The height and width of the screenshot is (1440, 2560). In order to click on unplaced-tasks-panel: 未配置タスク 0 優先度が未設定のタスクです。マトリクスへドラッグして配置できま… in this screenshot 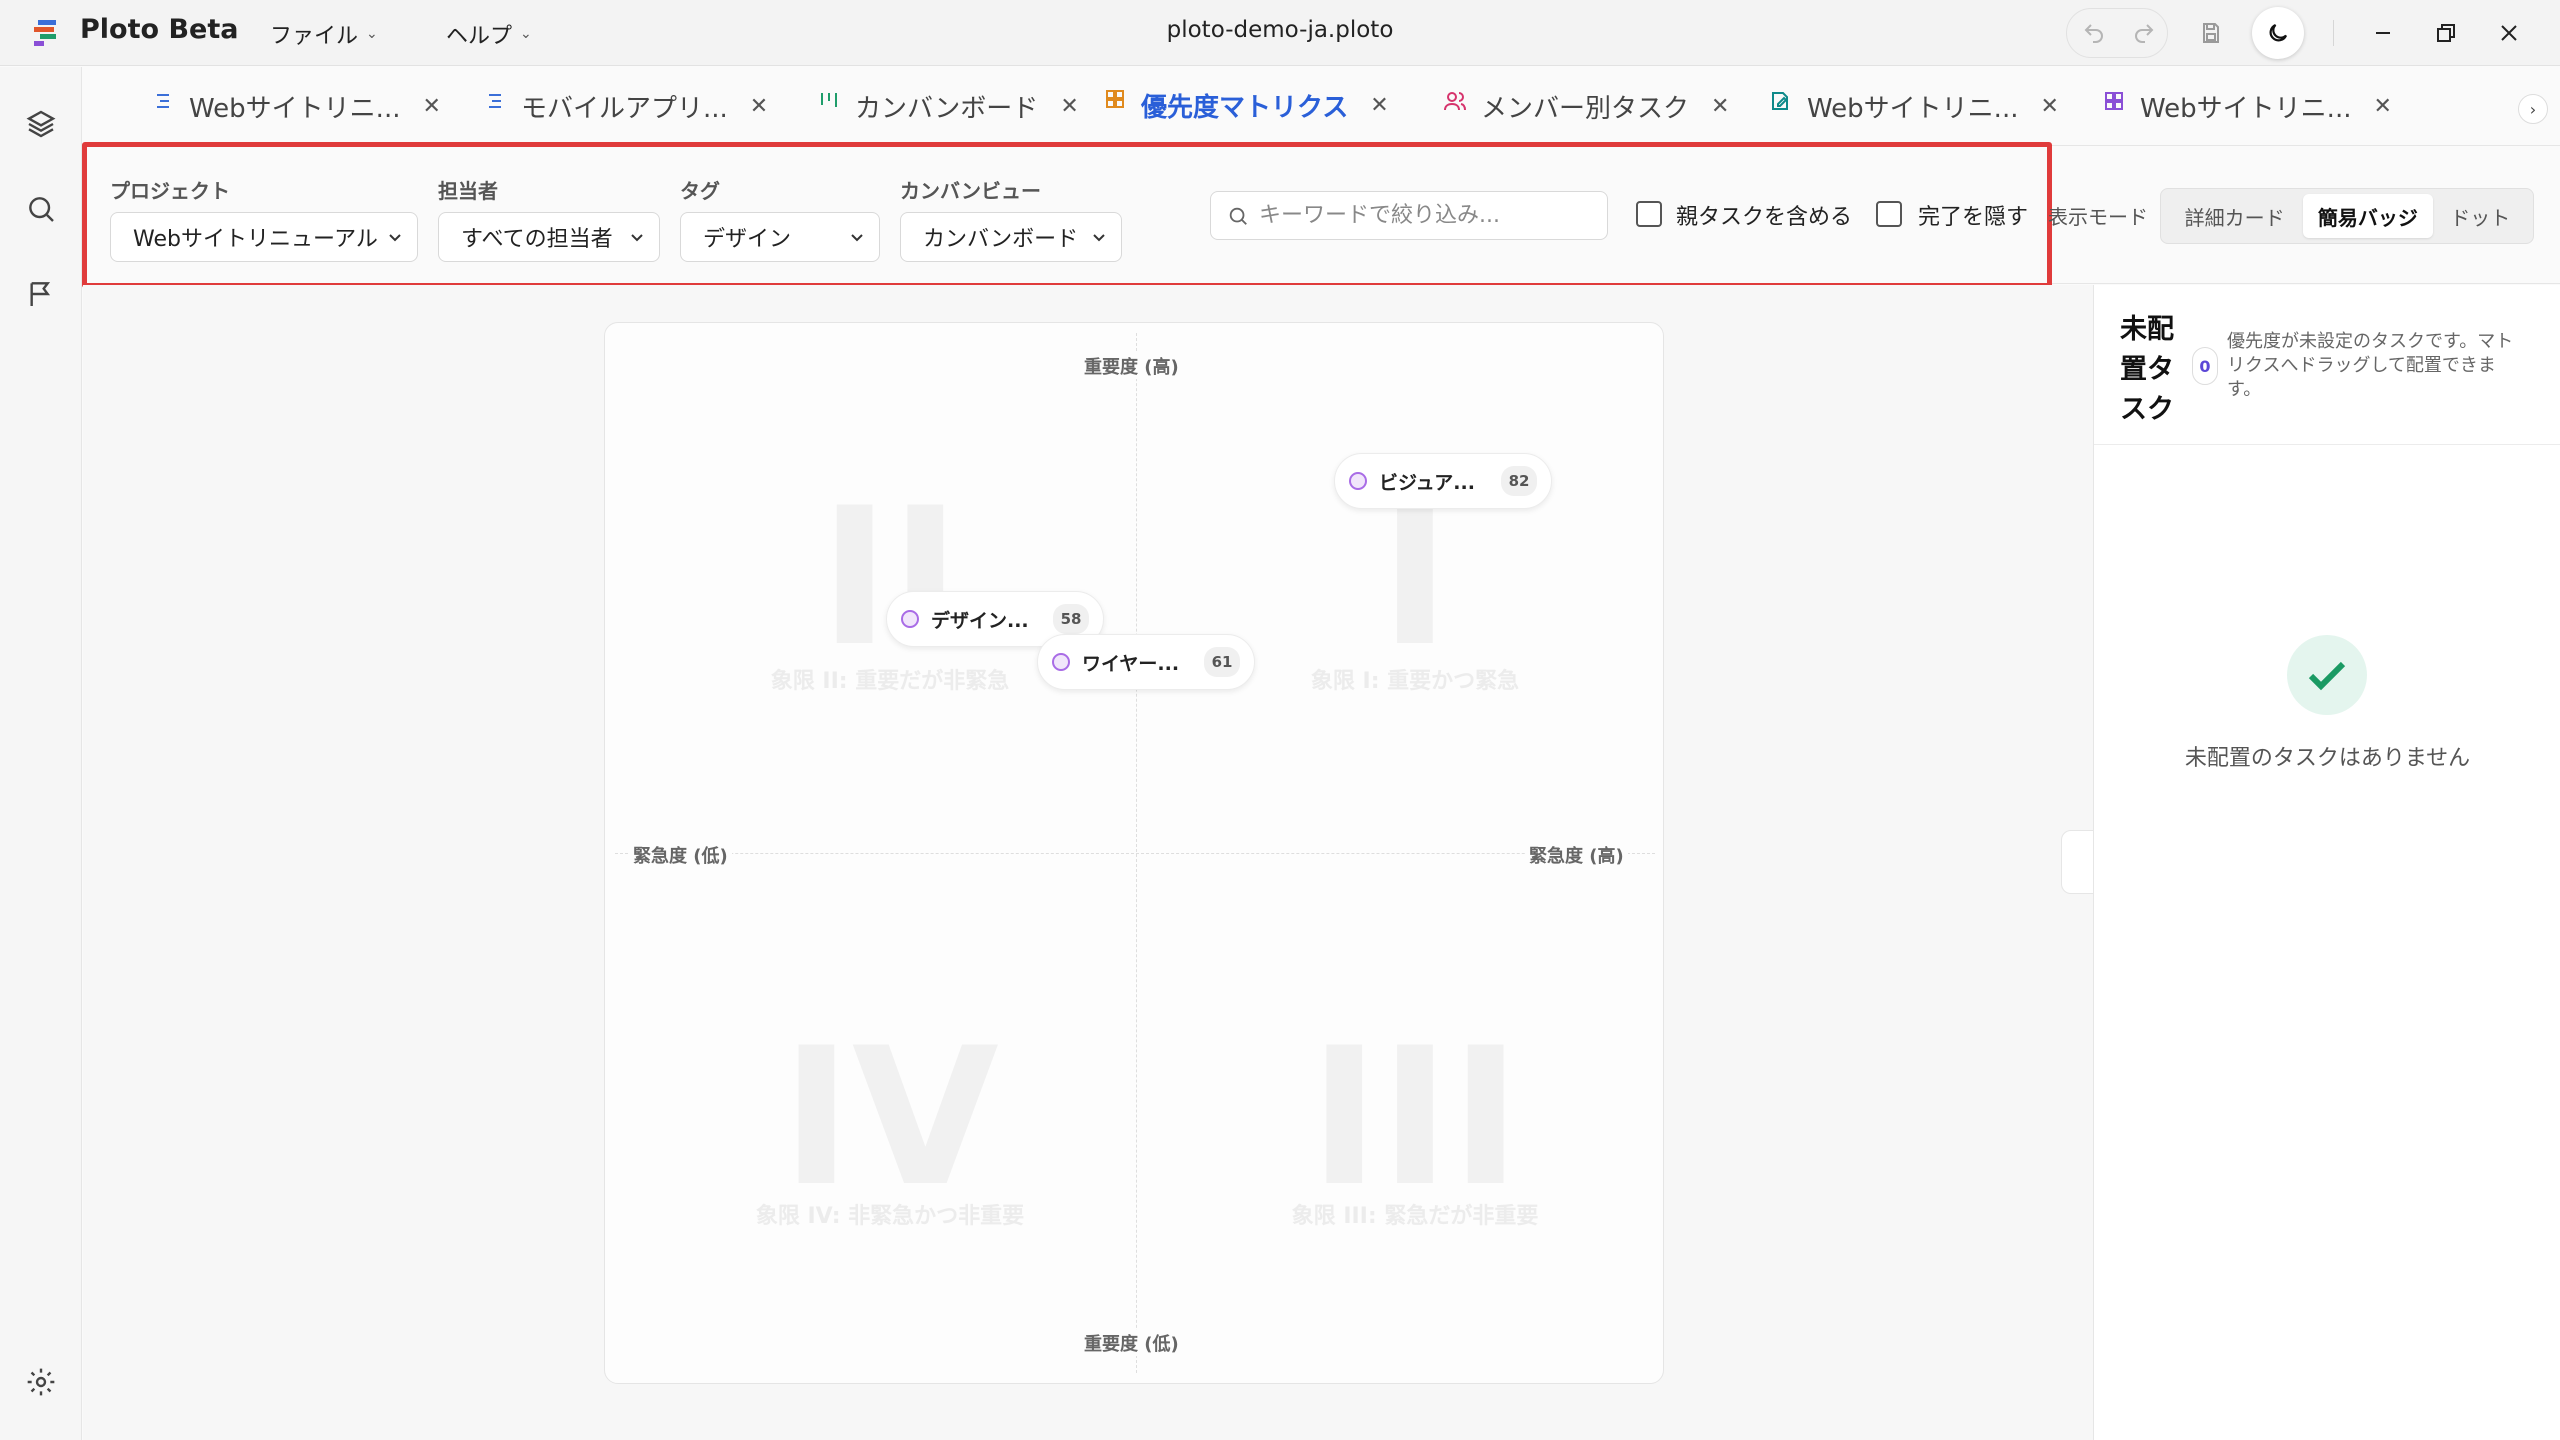, I will do `click(2326, 862)`.